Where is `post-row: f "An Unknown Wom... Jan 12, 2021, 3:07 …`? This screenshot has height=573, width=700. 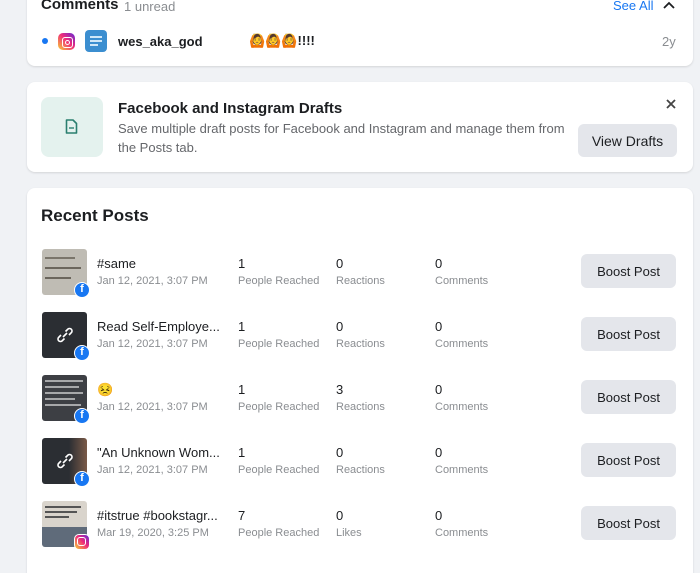 post-row: f "An Unknown Wom... Jan 12, 2021, 3:07 … is located at coordinates (360, 463).